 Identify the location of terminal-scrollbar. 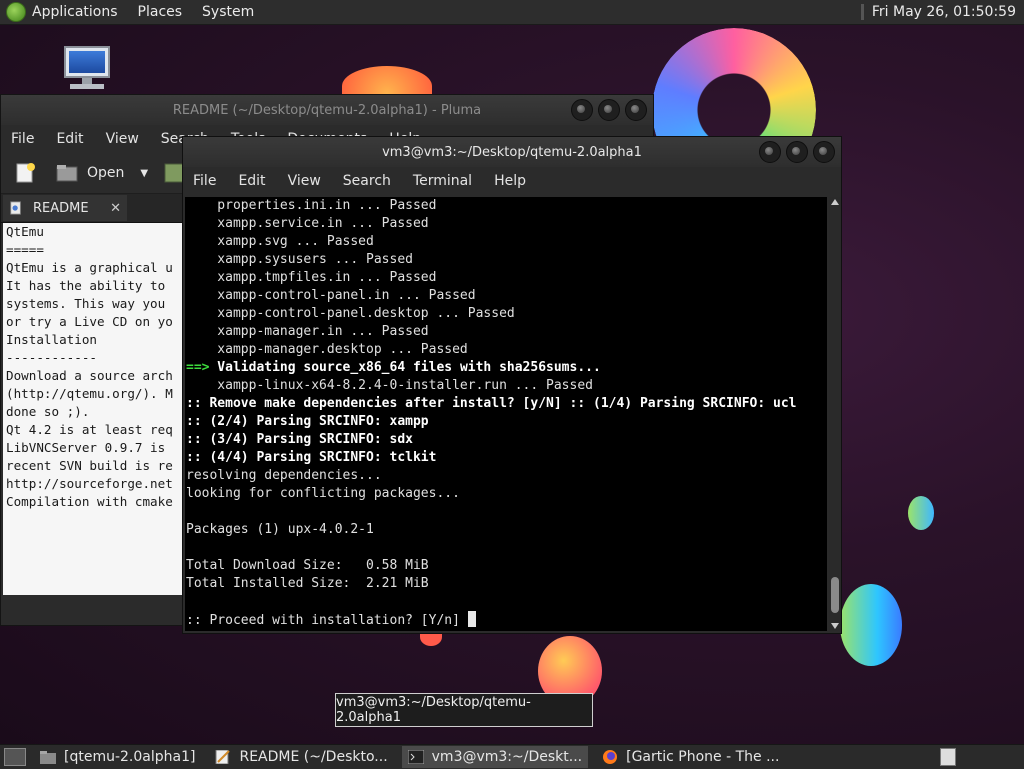
(835, 414).